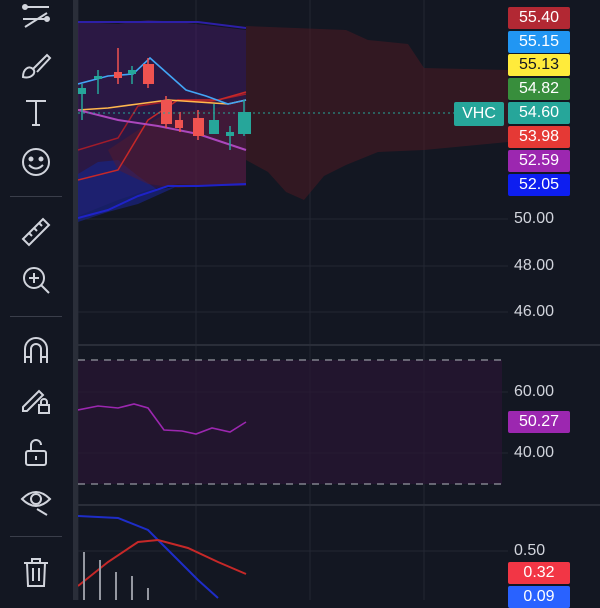 Image resolution: width=600 pixels, height=608 pixels. I want to click on price-label: 54.82, so click(539, 89).